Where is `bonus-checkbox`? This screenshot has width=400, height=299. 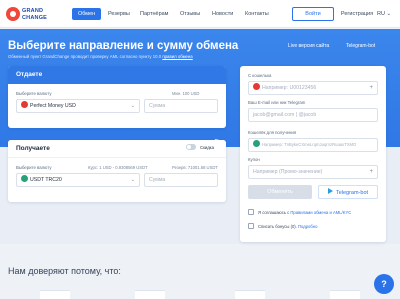
bonus-checkbox is located at coordinates (251, 226).